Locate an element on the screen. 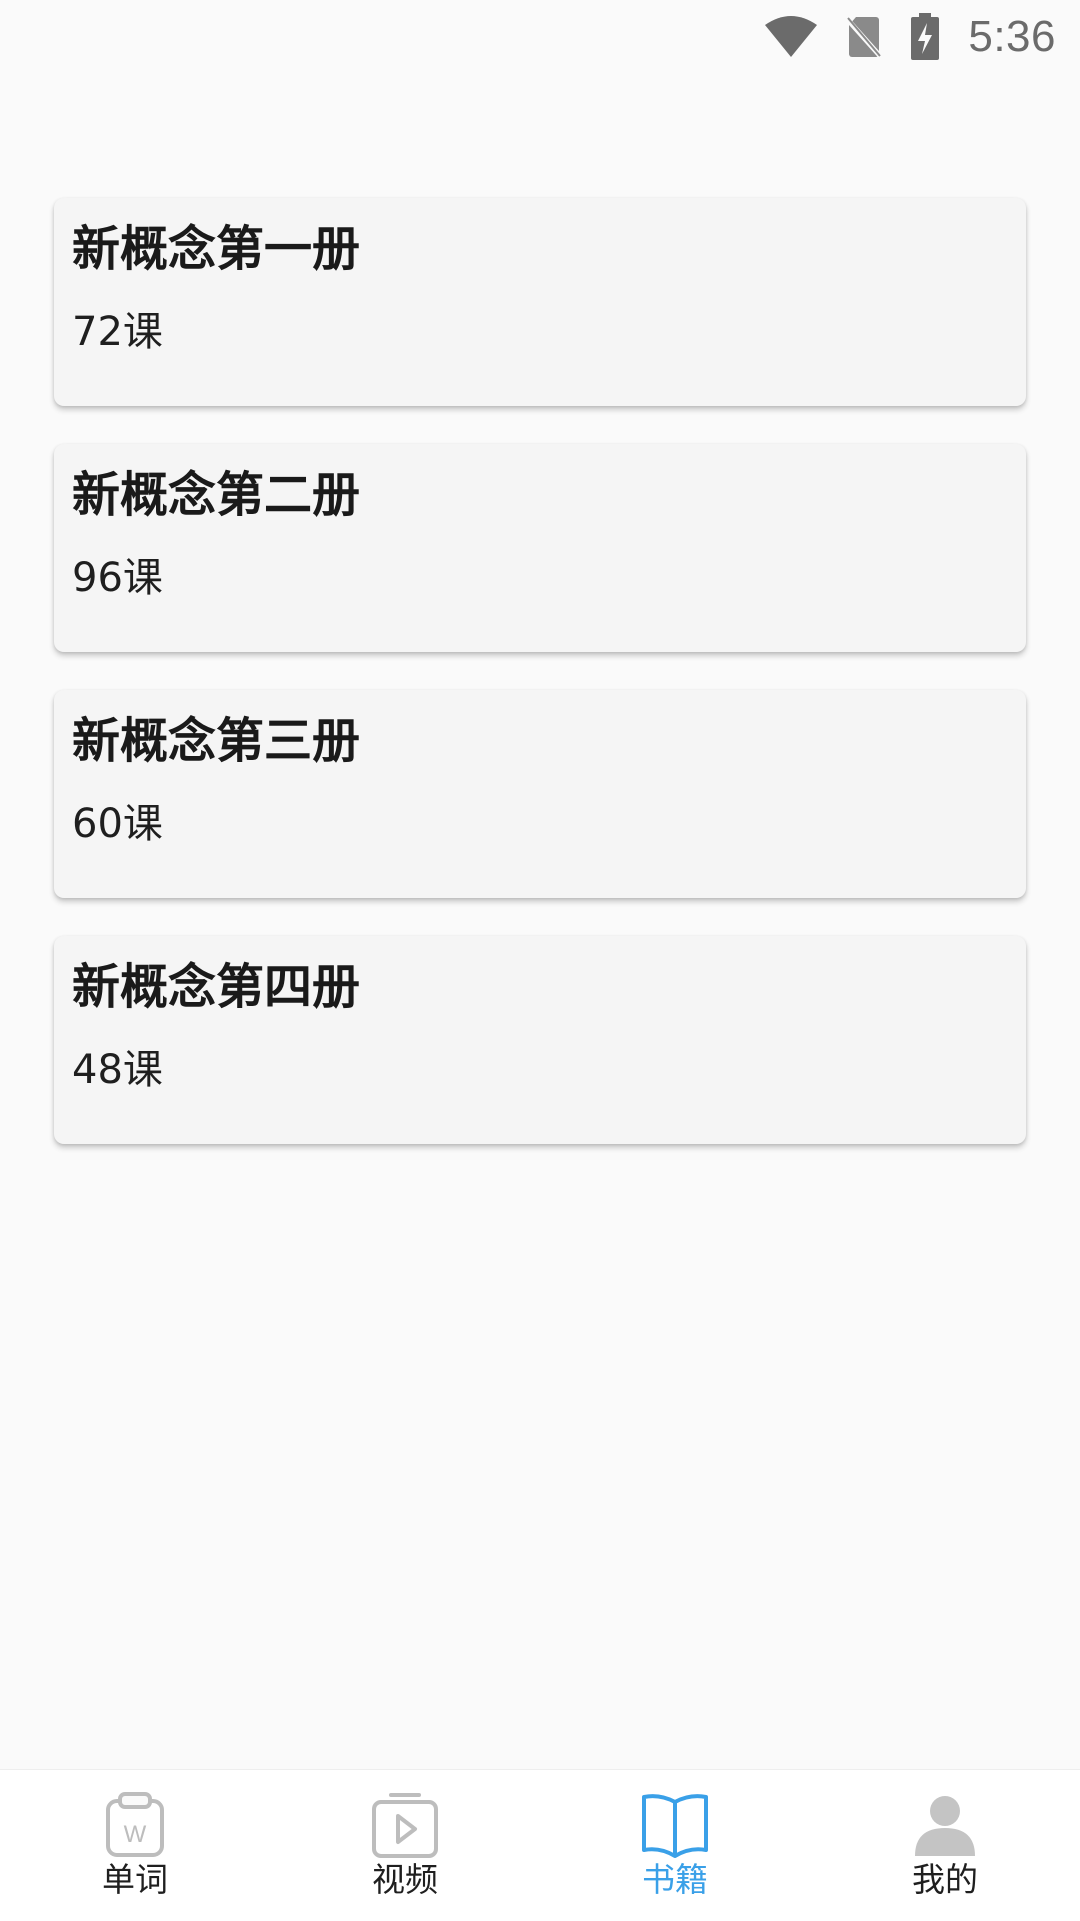  nav-item-books: 书籍 is located at coordinates (675, 1845).